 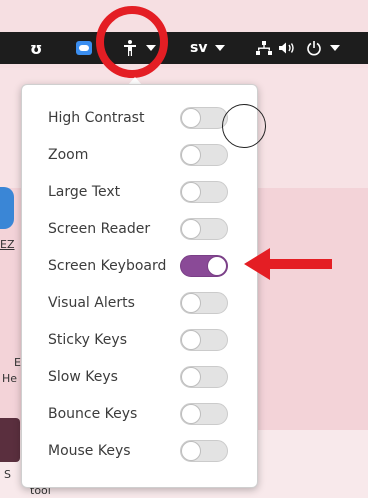 What do you see at coordinates (7, 244) in the screenshot?
I see `desktop-icon-label: EZ` at bounding box center [7, 244].